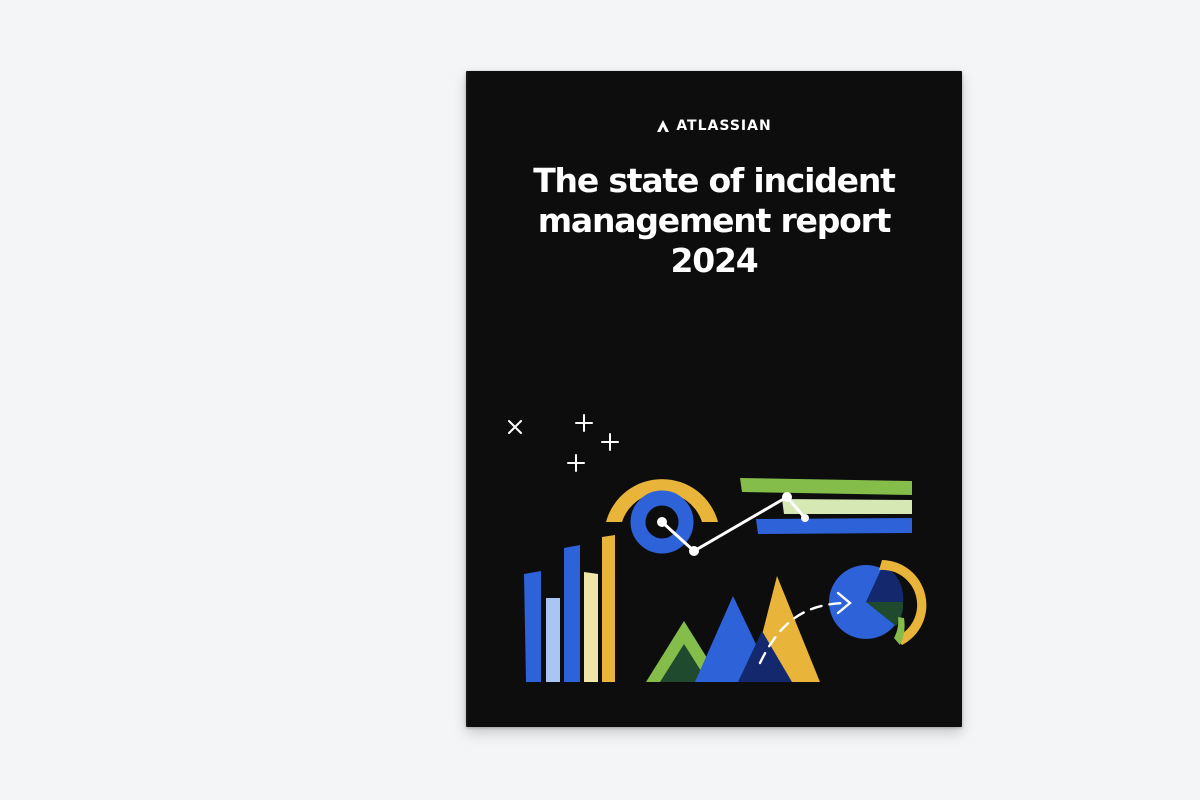  Describe the element at coordinates (717, 548) in the screenshot. I see `cover-illustration` at that location.